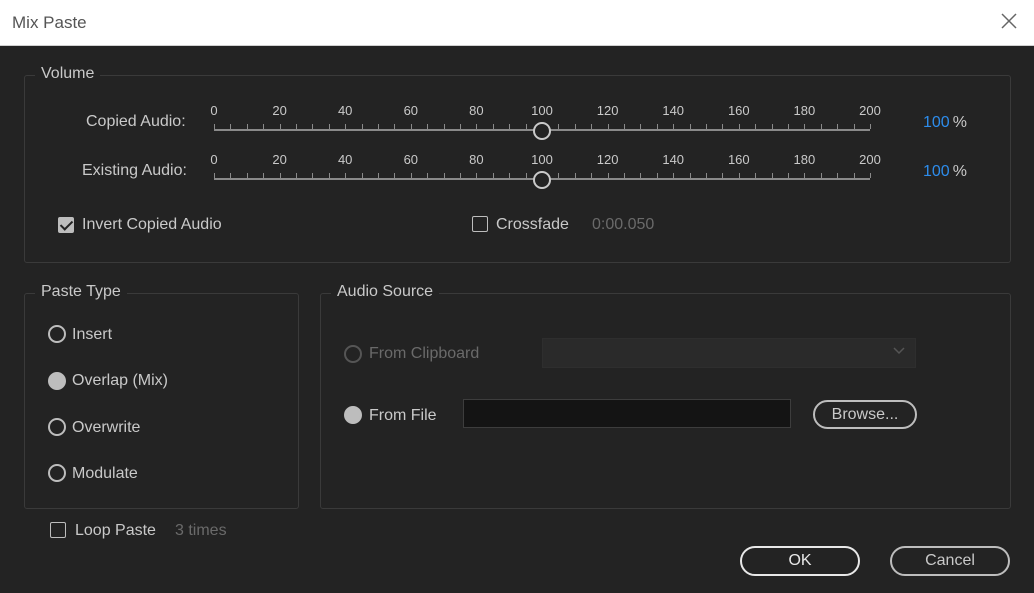  Describe the element at coordinates (959, 122) in the screenshot. I see `copied-audio-unit: %` at that location.